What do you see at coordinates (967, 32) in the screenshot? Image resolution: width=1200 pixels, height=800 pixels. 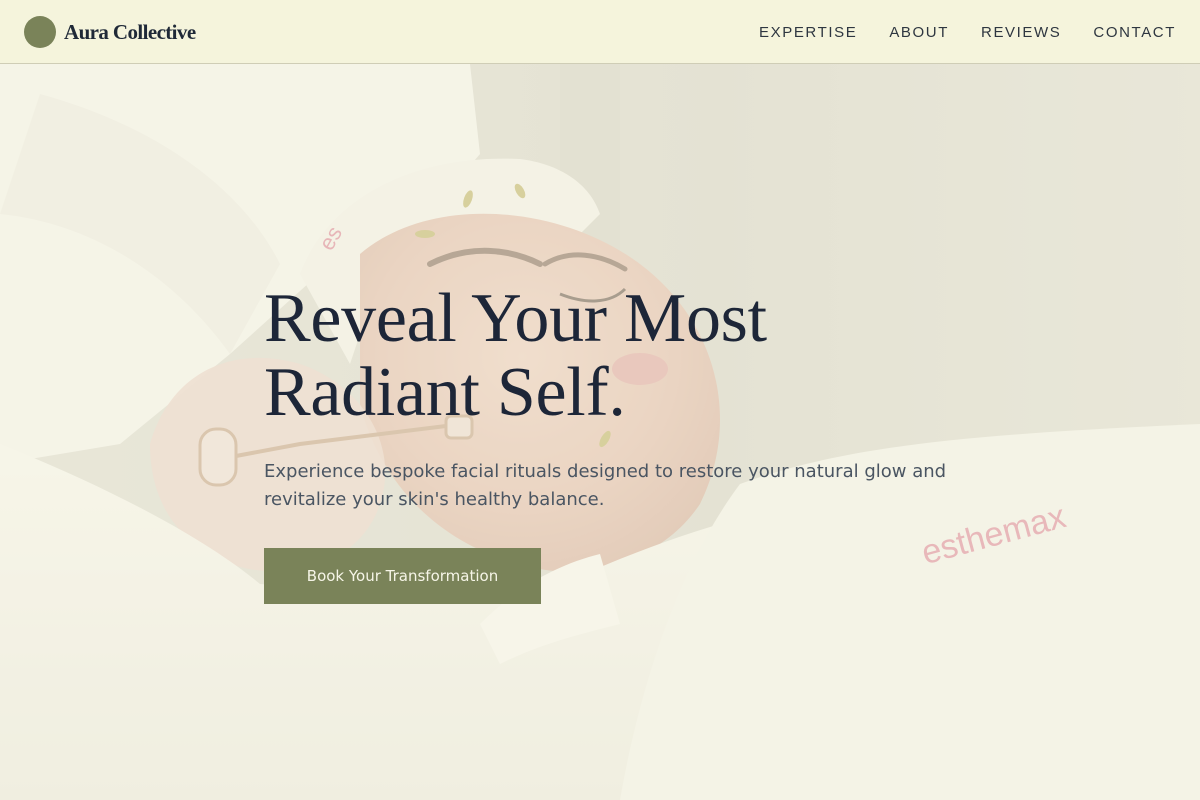 I see `main-nav: EXPERTISE ABOUT REVIEWS CONTACT` at bounding box center [967, 32].